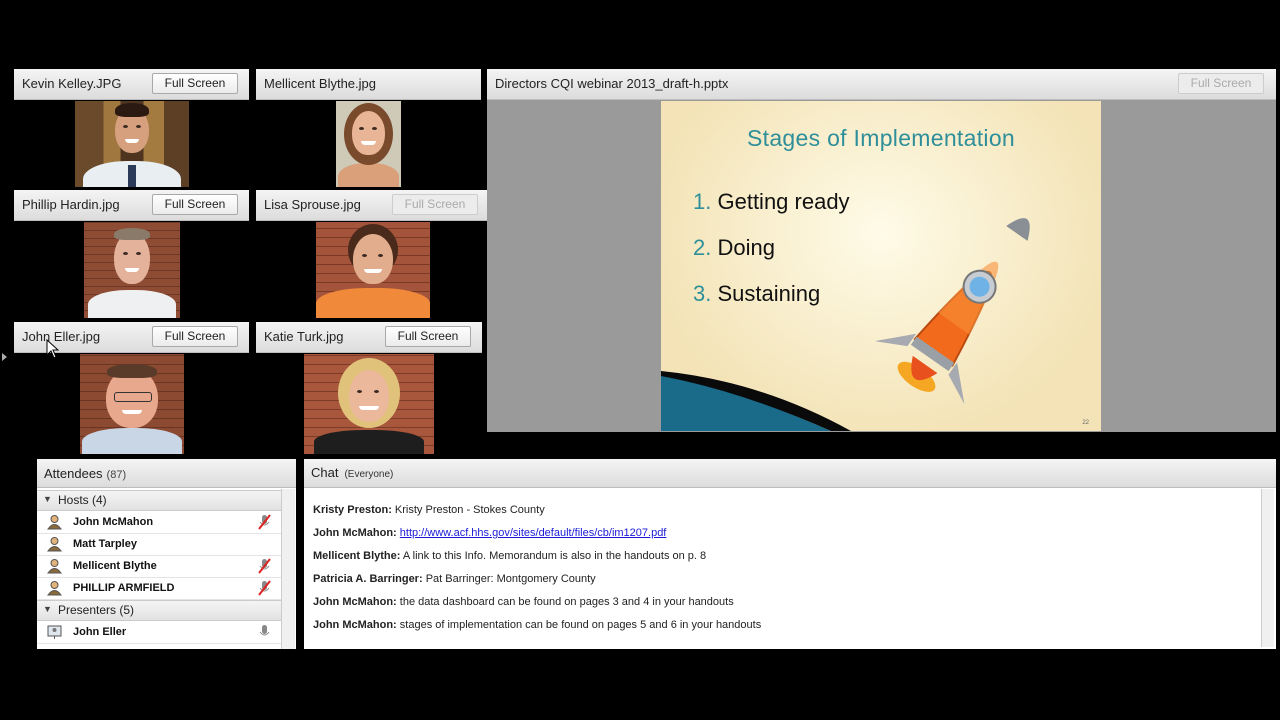  I want to click on video-pod-mellicent-blythe: Mellicent Blythe.jpg, so click(368, 128).